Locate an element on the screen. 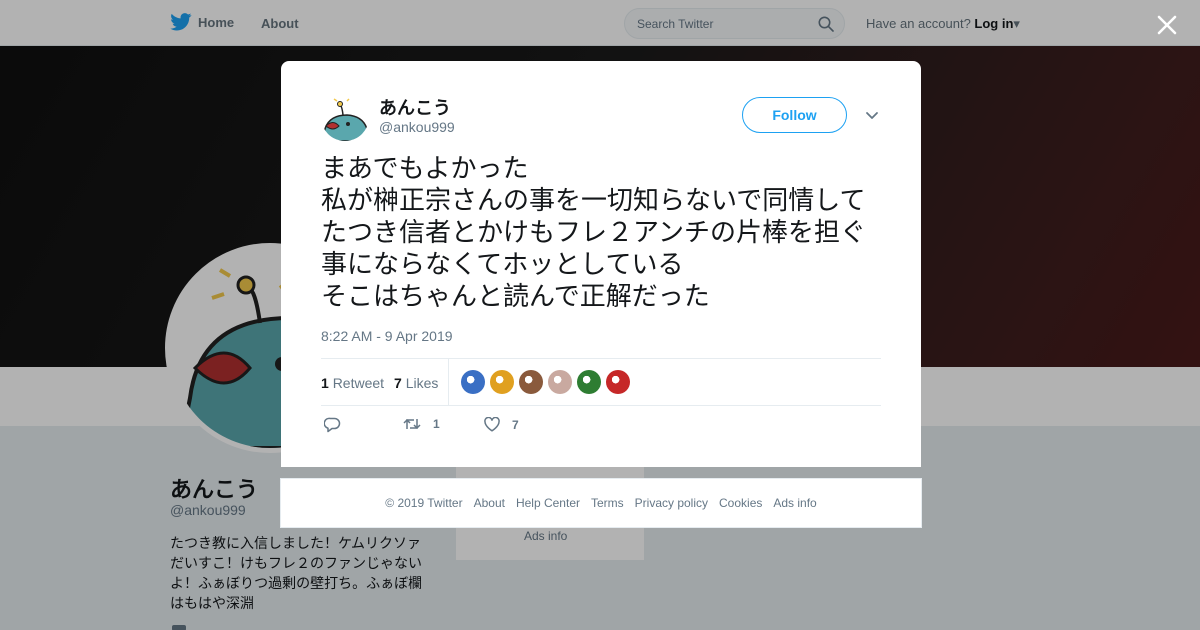 This screenshot has width=1200, height=630. retweet-count-label: Retweet is located at coordinates (358, 383).